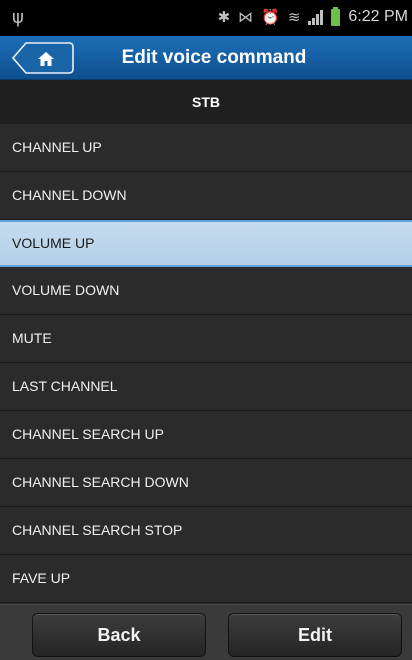 This screenshot has width=412, height=660. I want to click on back-button: Back, so click(119, 635).